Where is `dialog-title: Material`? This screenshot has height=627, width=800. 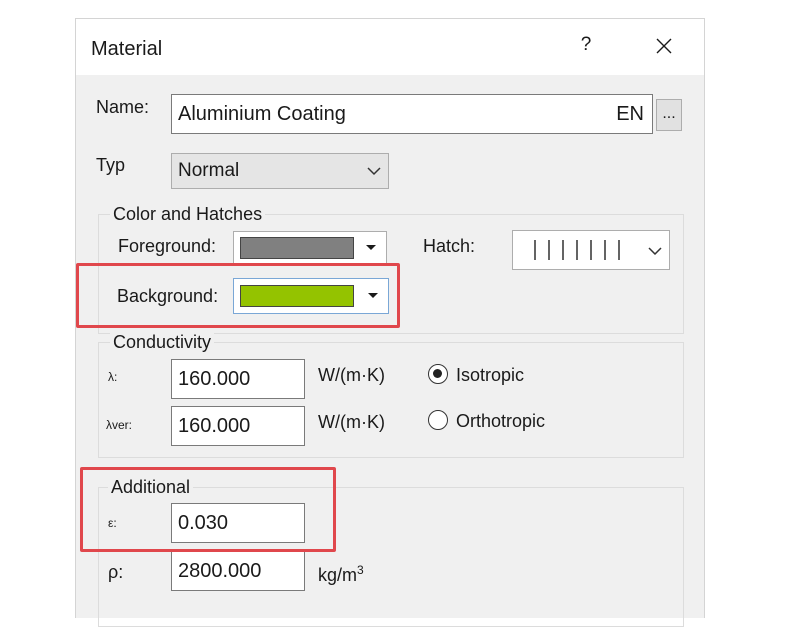
dialog-title: Material is located at coordinates (127, 49).